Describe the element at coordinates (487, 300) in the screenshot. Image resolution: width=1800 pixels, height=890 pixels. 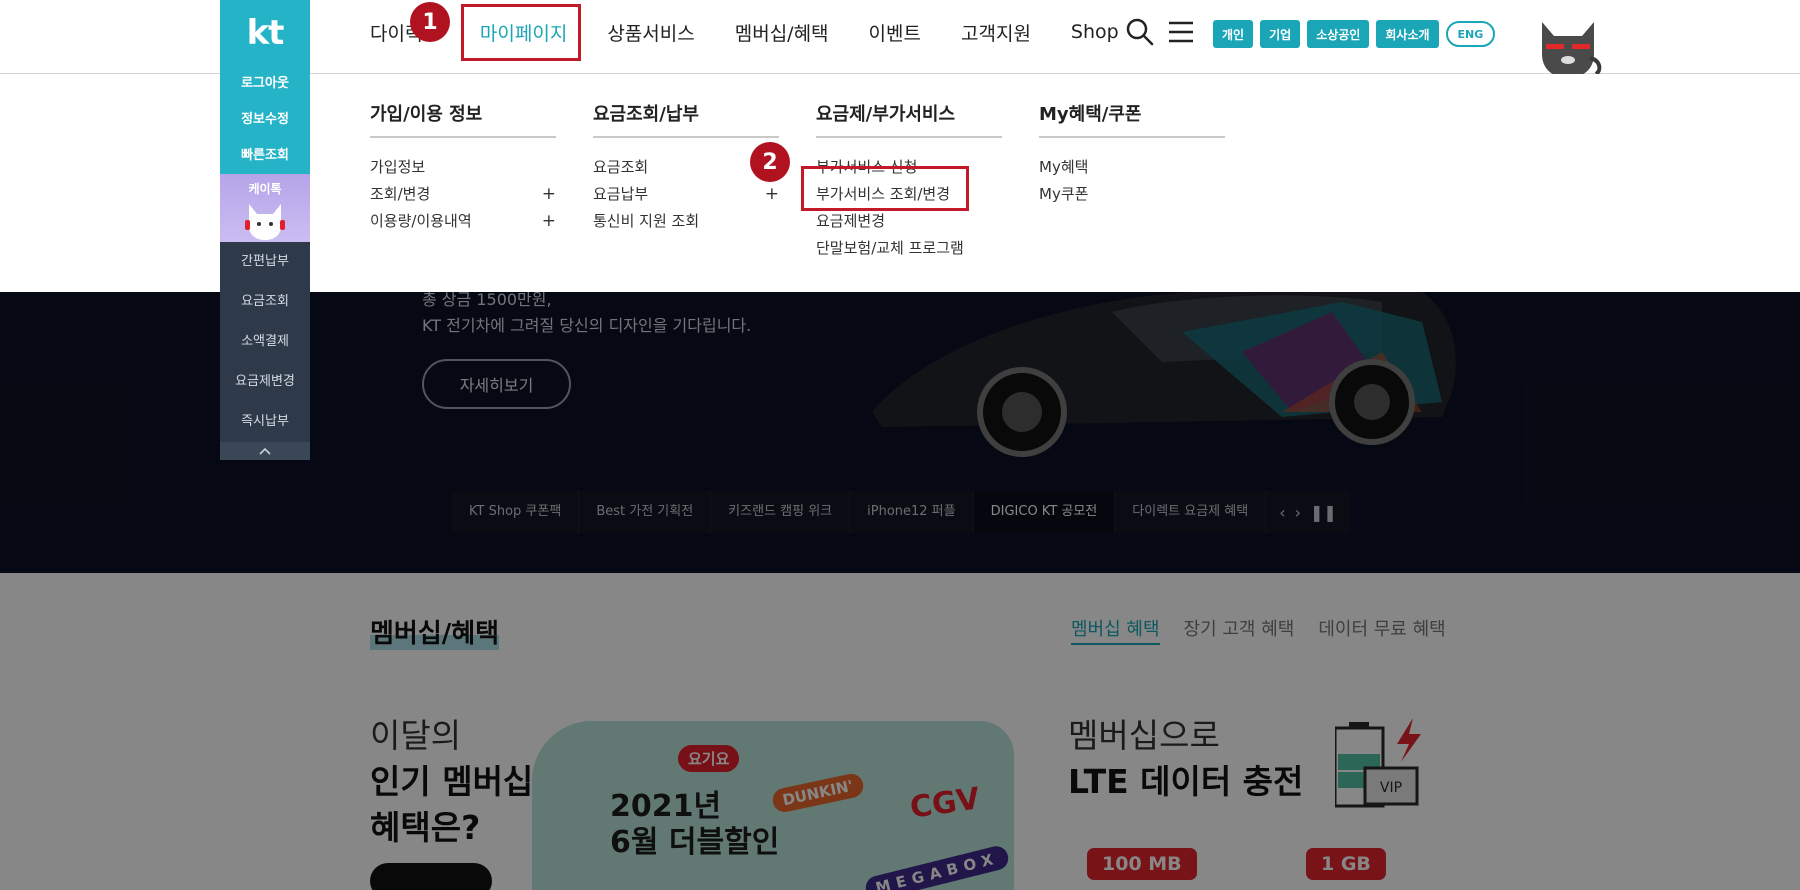
I see `hero-text-line1: 총 상금 1500만원,` at that location.